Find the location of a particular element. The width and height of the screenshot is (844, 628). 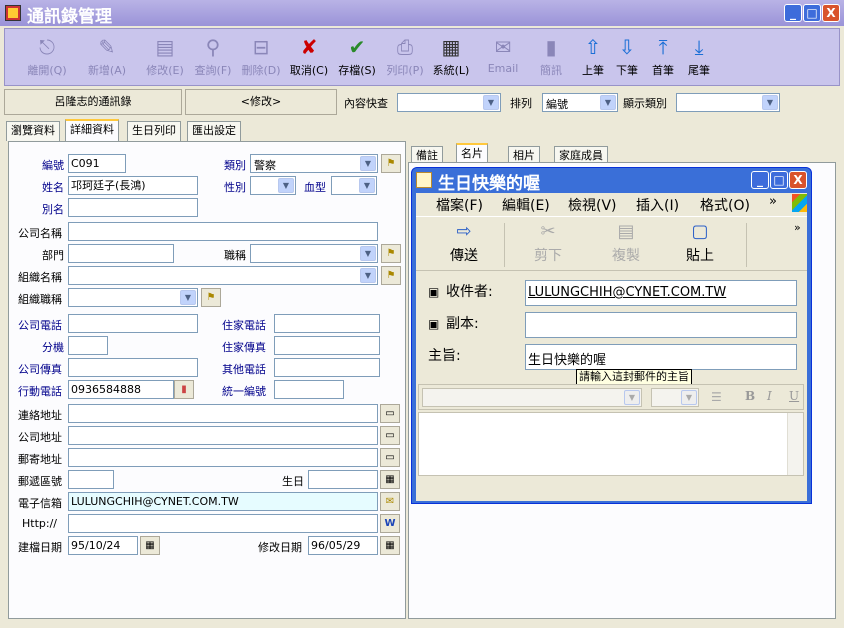

mail-minimize-button: _ is located at coordinates (760, 180).